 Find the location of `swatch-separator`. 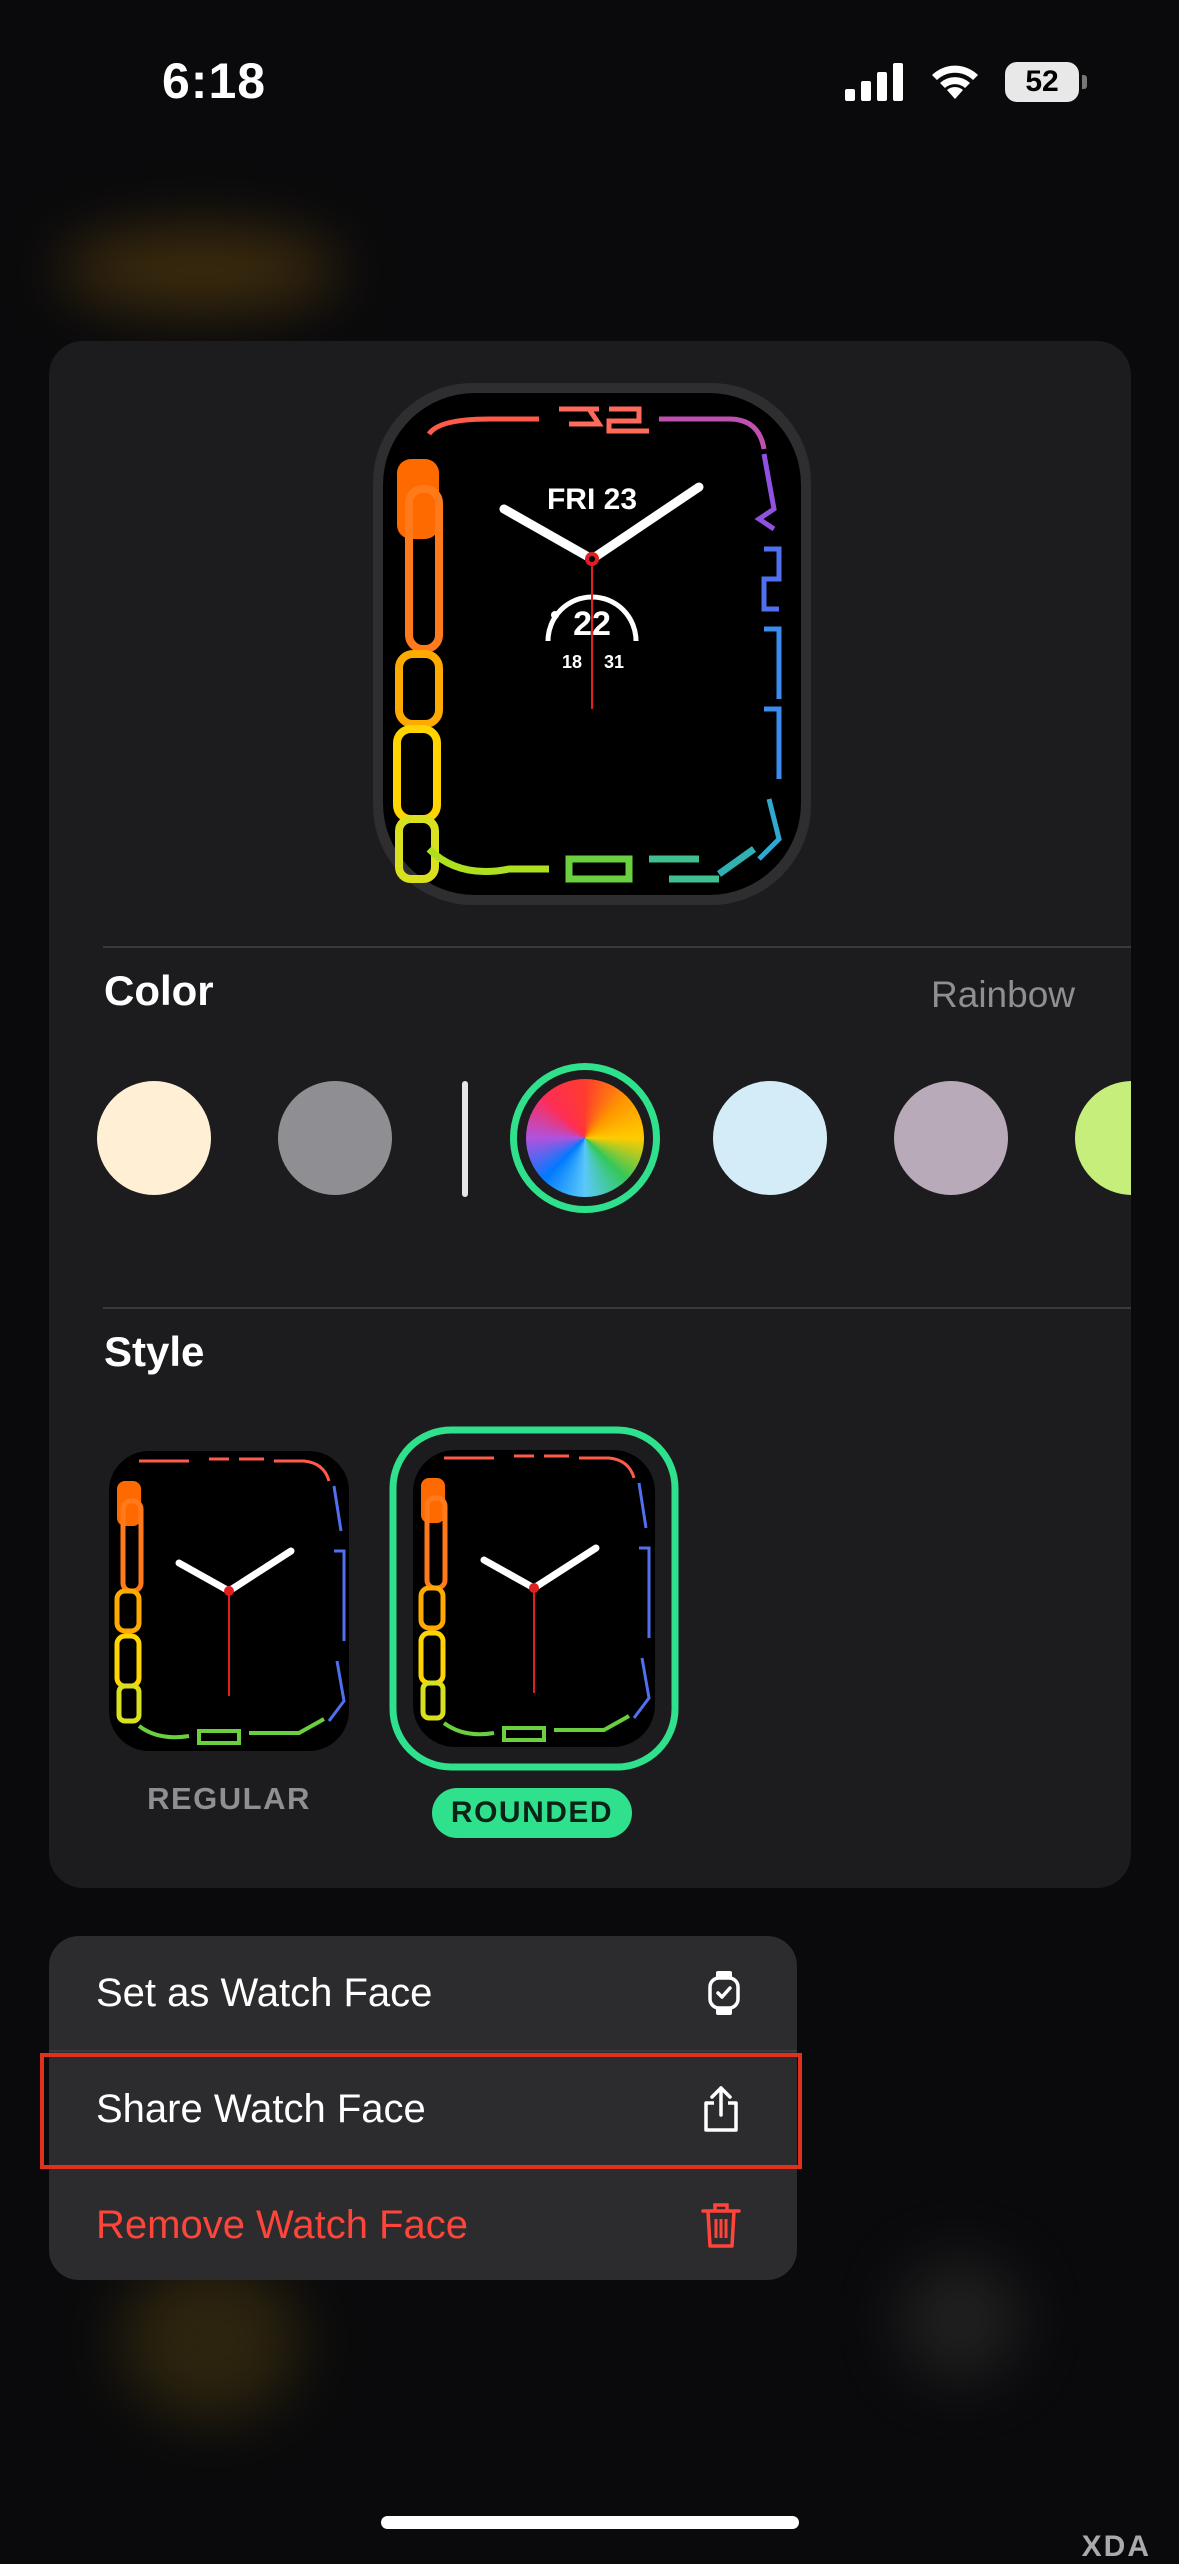

swatch-separator is located at coordinates (465, 1139).